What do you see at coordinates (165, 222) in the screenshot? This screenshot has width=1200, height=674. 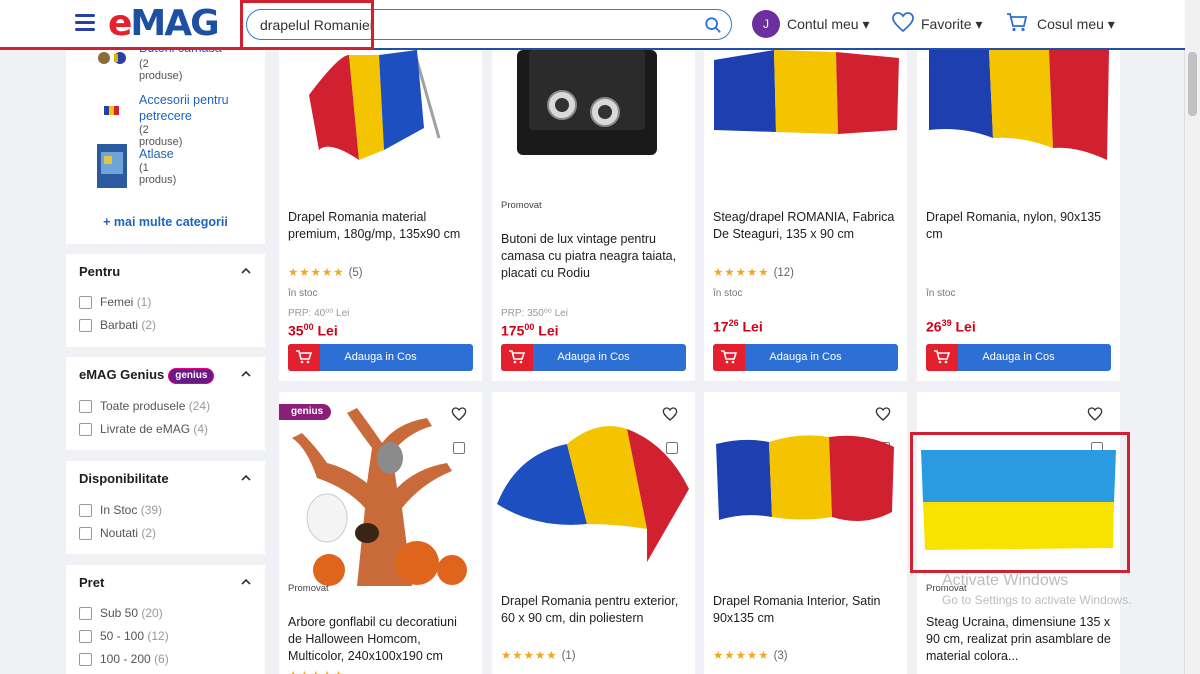 I see `more-categories-link: + mai multe categorii` at bounding box center [165, 222].